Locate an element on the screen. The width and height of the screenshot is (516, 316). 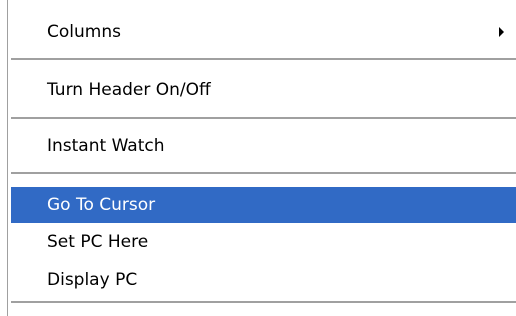
menu-item-label: Set PC Here is located at coordinates (98, 242).